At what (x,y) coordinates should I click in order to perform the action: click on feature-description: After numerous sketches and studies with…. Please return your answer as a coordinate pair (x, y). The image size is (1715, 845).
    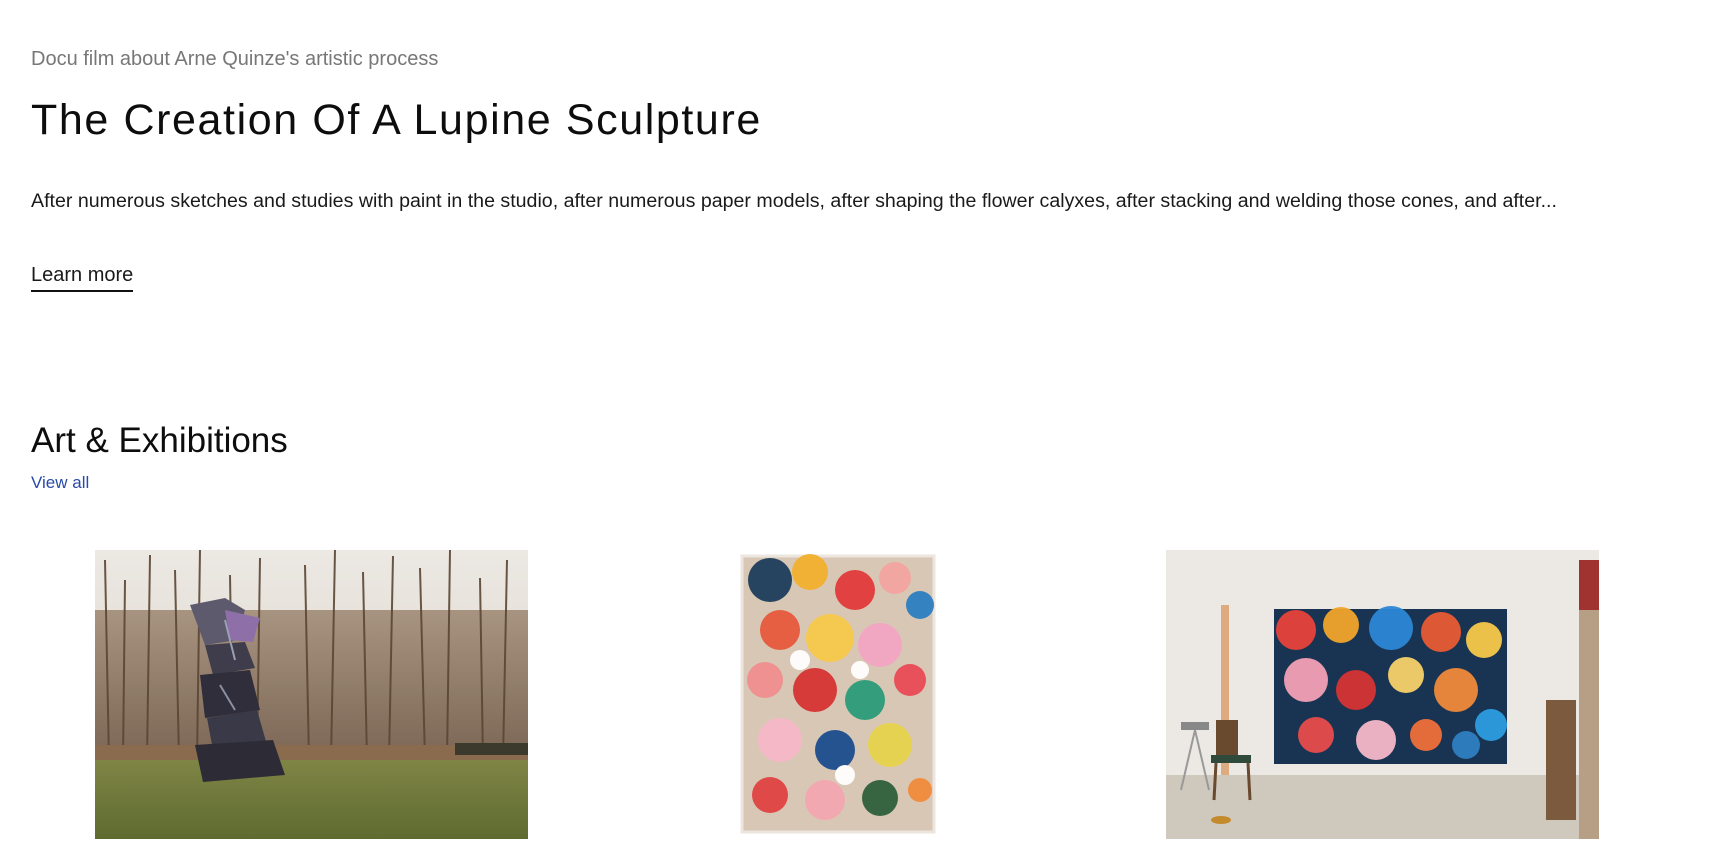
    Looking at the image, I should click on (794, 201).